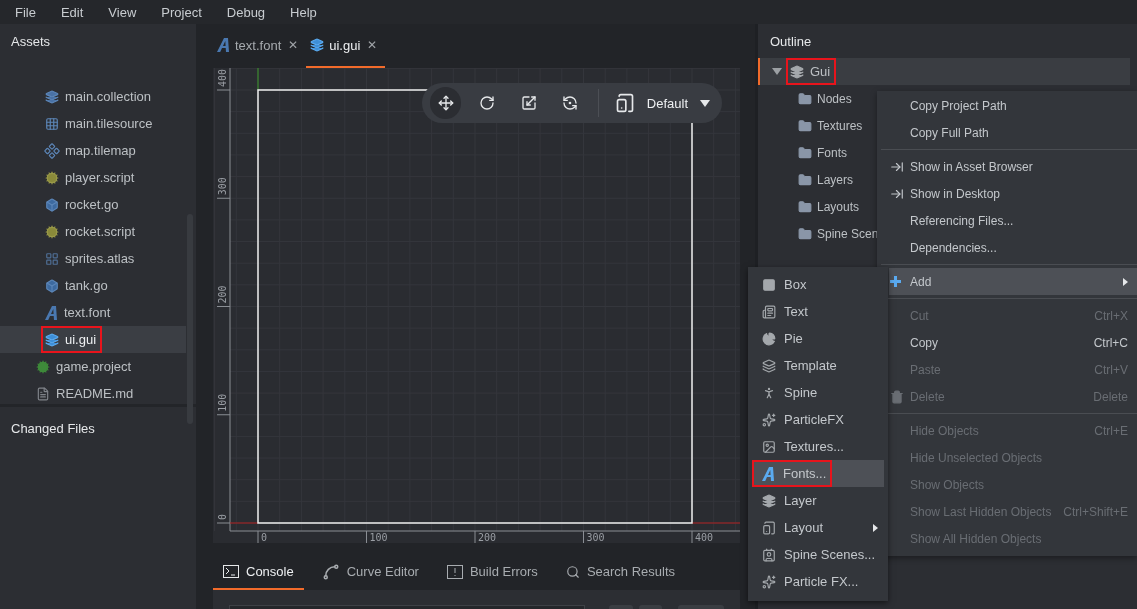 The width and height of the screenshot is (1137, 609). I want to click on asset-name: player.script, so click(100, 177).